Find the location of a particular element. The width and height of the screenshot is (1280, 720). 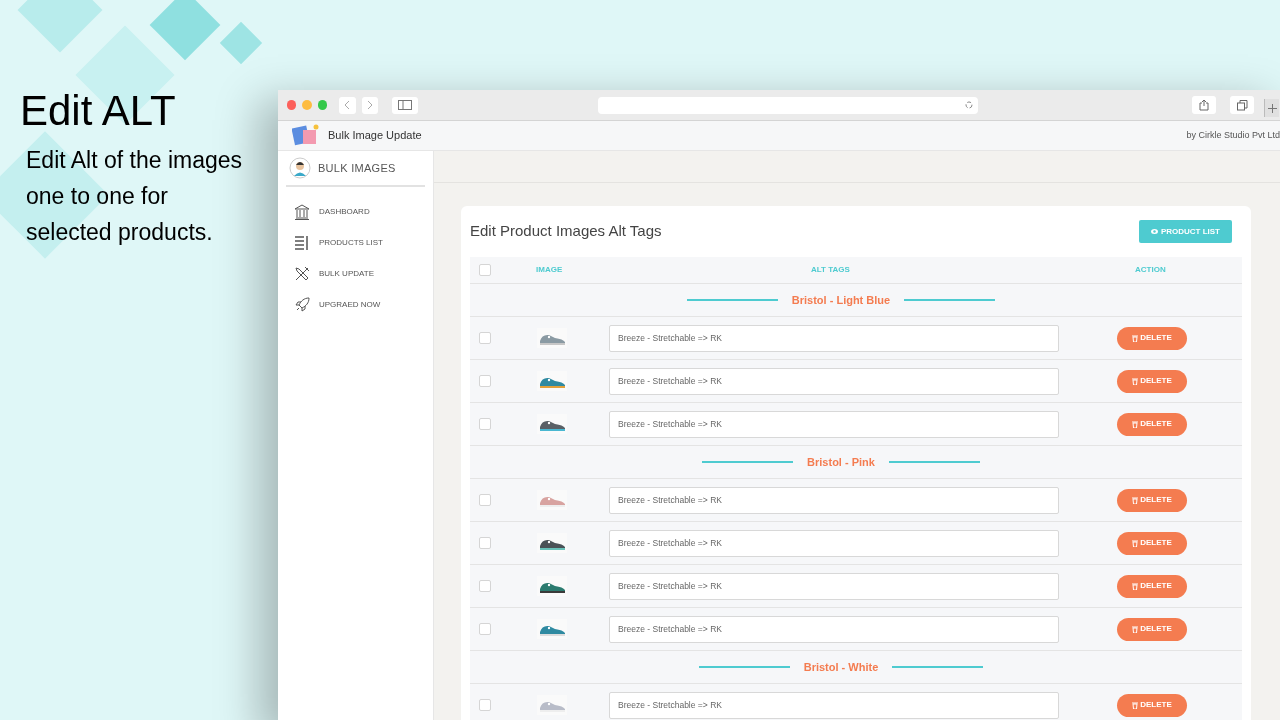

forward-button is located at coordinates (370, 105).